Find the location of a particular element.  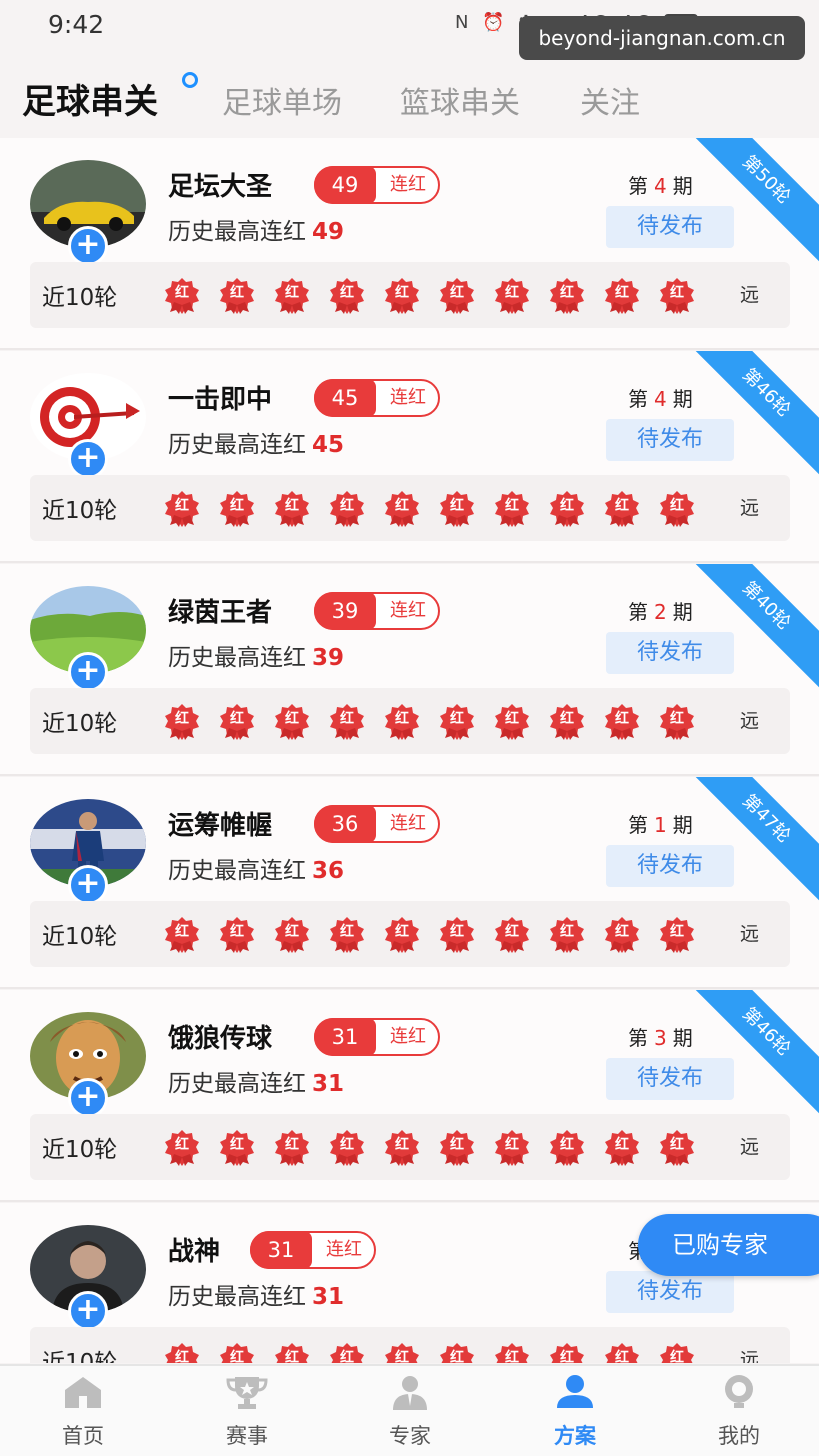

profile-icon is located at coordinates (739, 1391).